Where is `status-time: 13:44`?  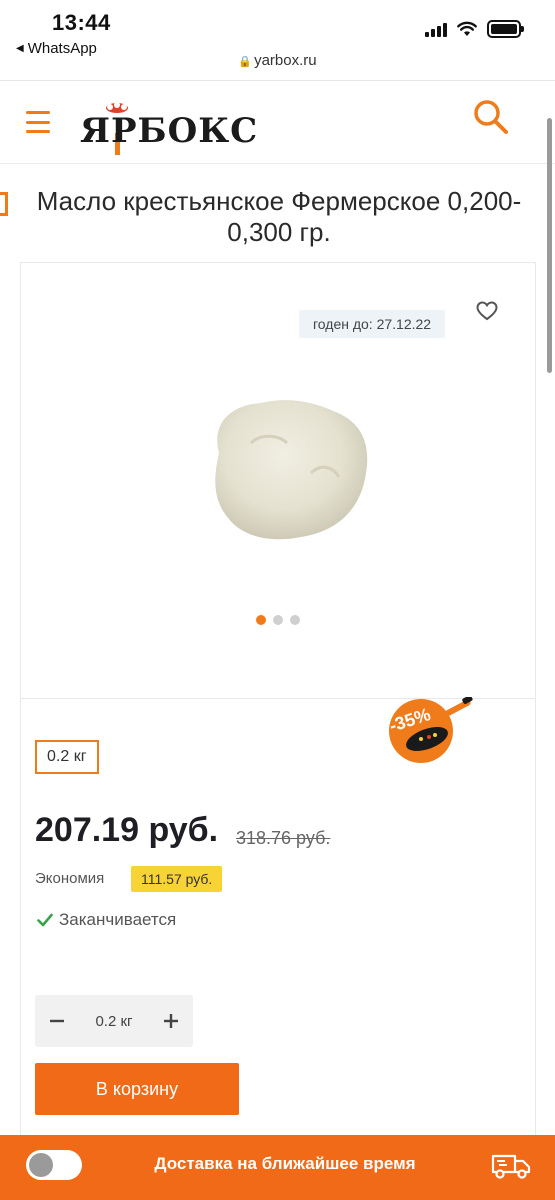
status-time: 13:44 is located at coordinates (81, 22).